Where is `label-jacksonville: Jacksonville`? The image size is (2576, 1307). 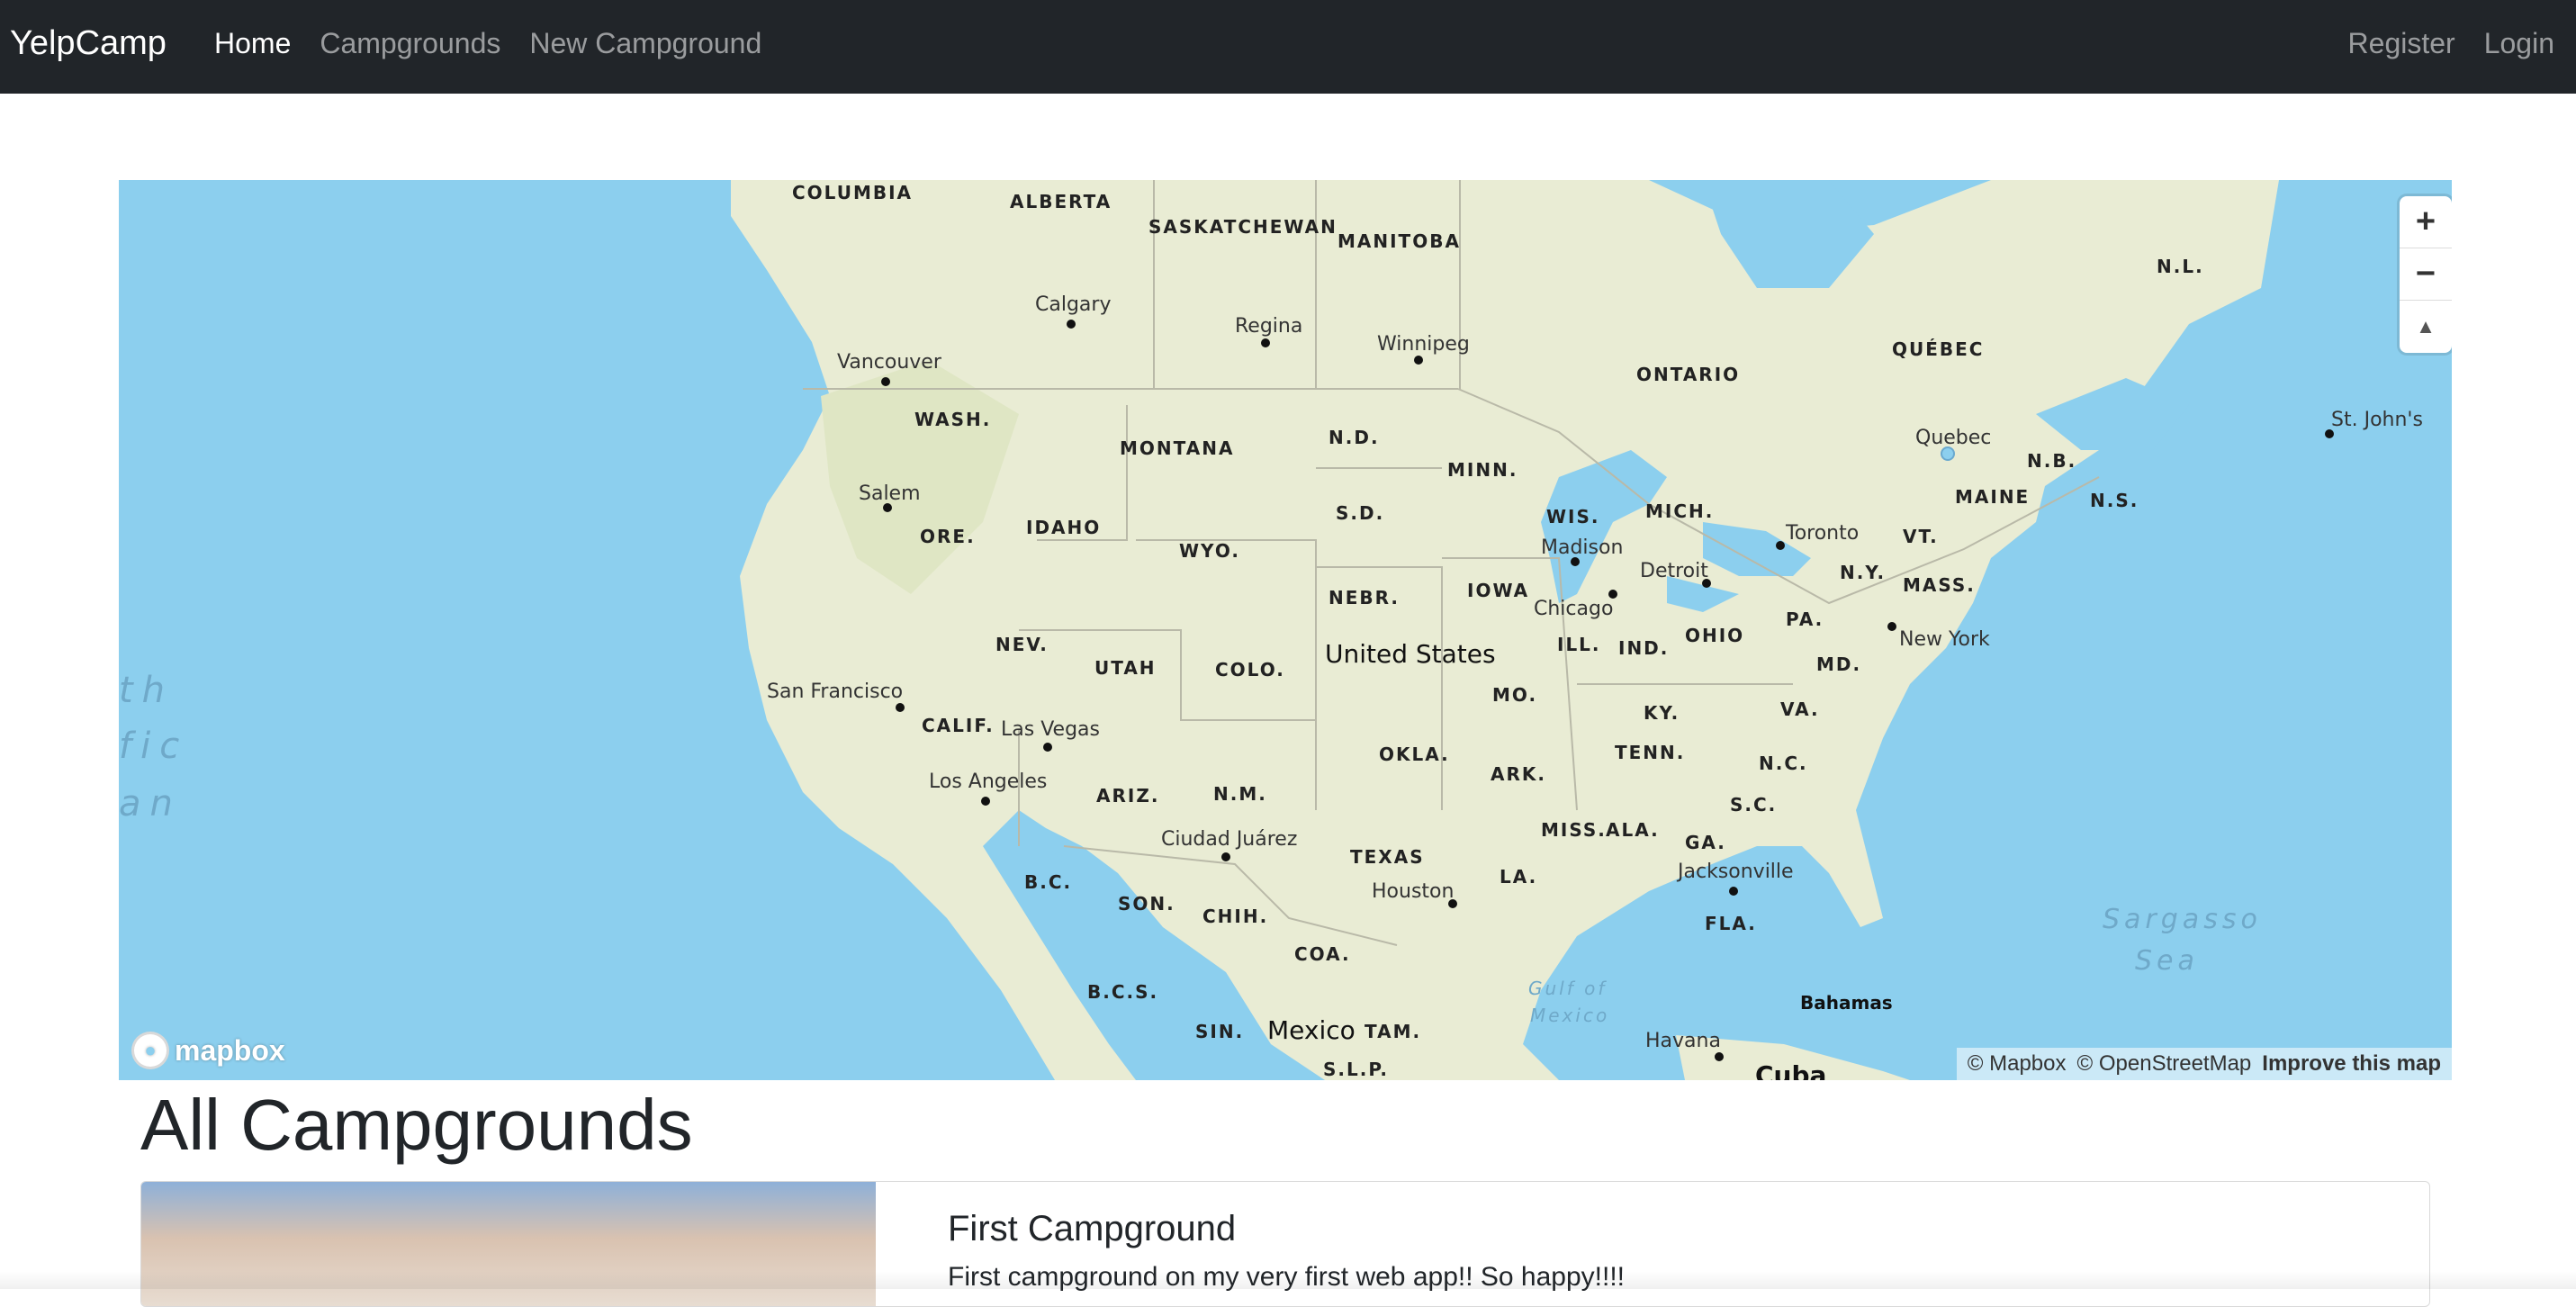 label-jacksonville: Jacksonville is located at coordinates (1736, 872).